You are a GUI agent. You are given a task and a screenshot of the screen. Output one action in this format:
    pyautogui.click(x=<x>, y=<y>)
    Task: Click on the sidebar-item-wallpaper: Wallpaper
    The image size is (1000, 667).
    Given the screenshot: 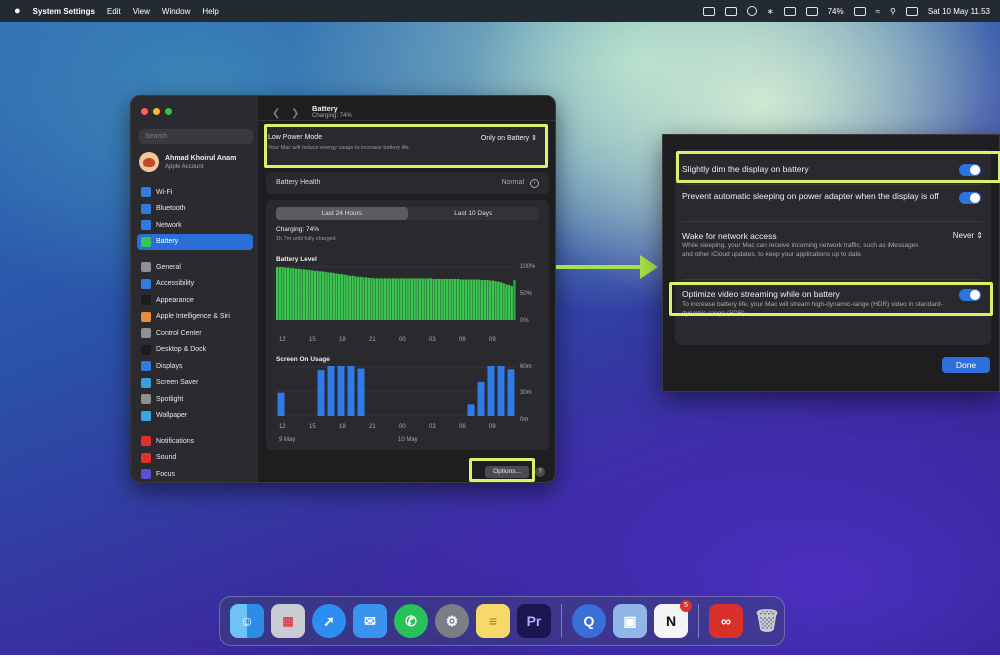 What is the action you would take?
    pyautogui.click(x=195, y=416)
    